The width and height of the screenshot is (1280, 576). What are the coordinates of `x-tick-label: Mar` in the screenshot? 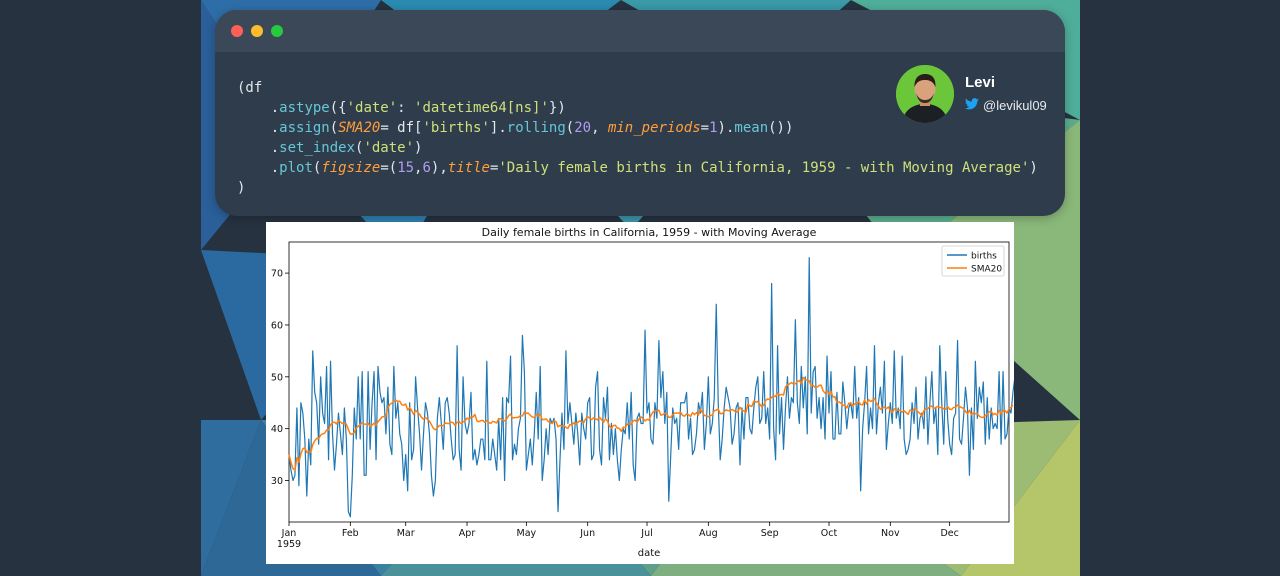 It's located at (406, 533).